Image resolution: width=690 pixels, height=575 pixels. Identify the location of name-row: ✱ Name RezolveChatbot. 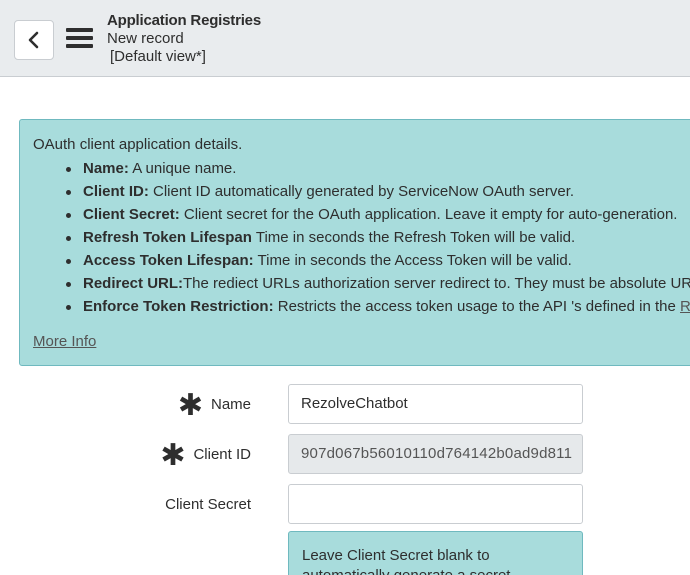
(345, 404).